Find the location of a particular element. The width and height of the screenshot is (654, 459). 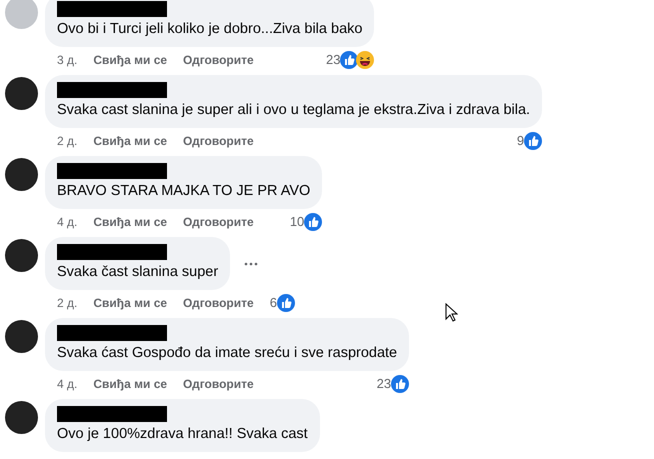

comment-text: Svaka cast slanina je super ali i ovo u teglama je ekstra.Ziva i zdrava bila. is located at coordinates (293, 110).